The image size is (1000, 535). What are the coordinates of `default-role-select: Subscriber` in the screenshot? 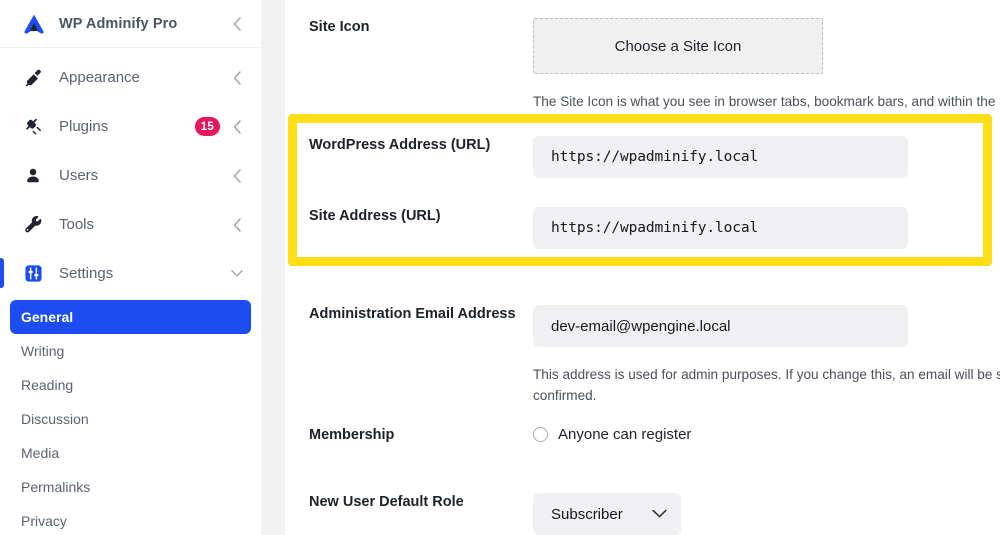 It's located at (607, 514).